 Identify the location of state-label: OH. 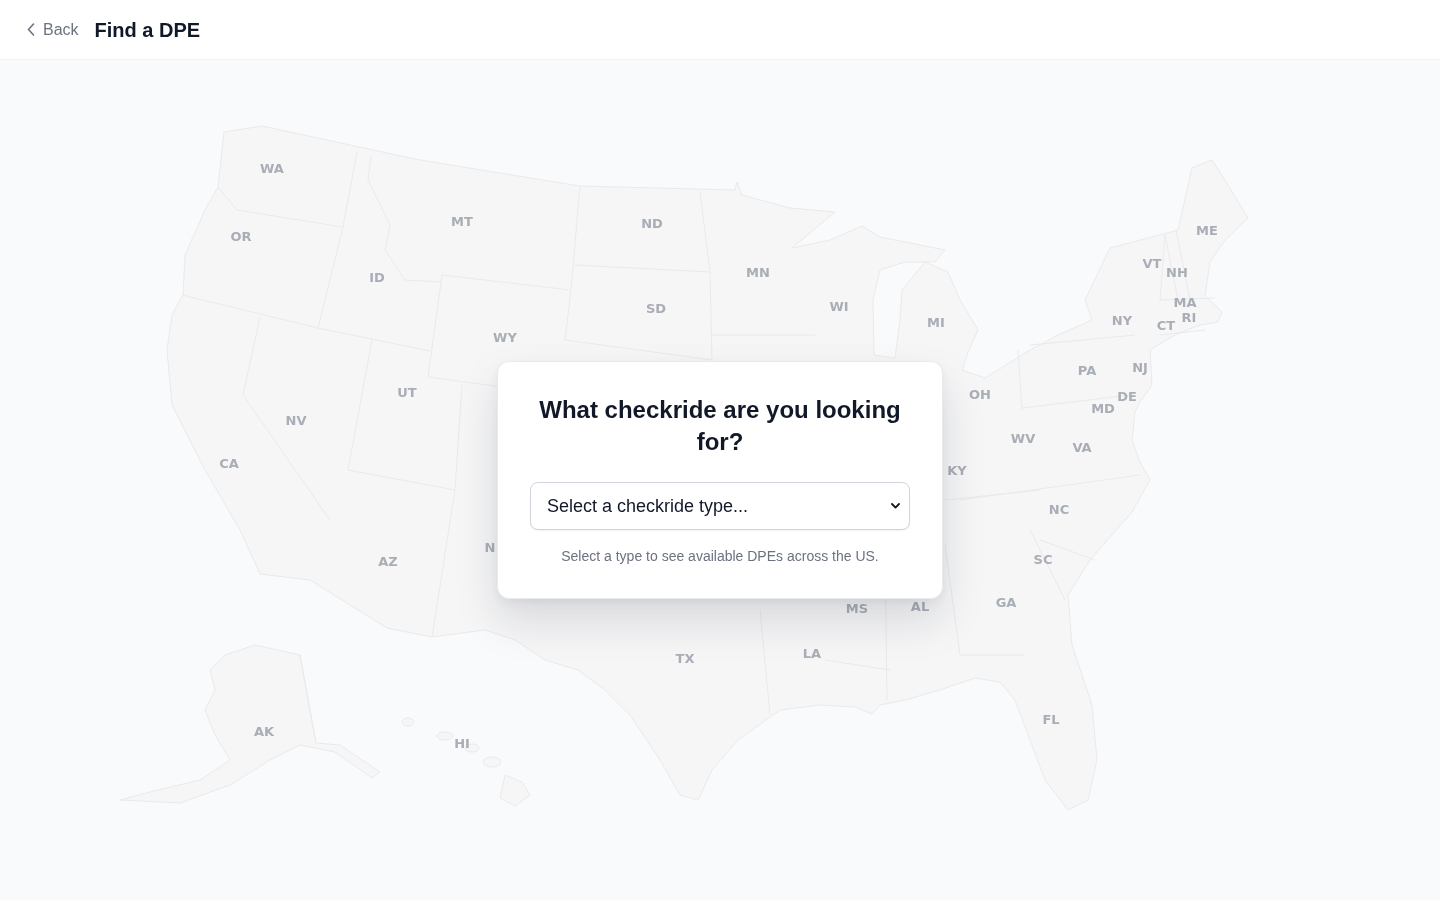
(980, 394).